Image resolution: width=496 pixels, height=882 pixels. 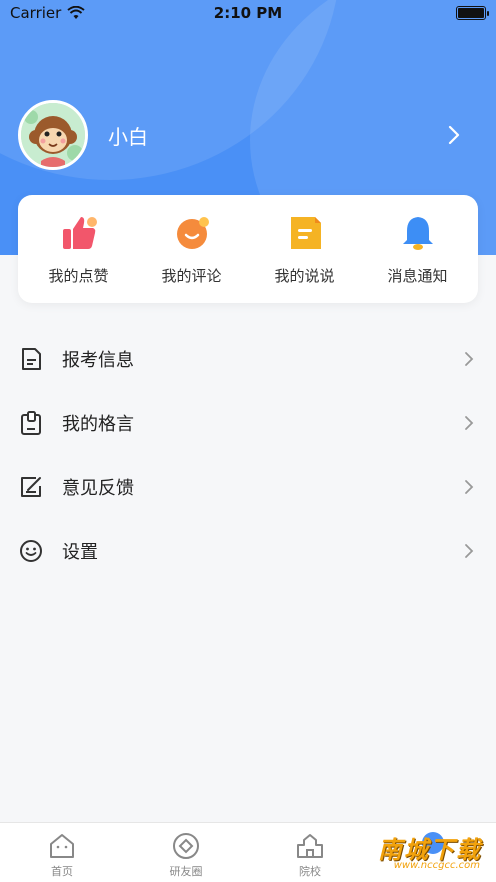 What do you see at coordinates (79, 249) in the screenshot?
I see `quick-action-likes: 我的点赞` at bounding box center [79, 249].